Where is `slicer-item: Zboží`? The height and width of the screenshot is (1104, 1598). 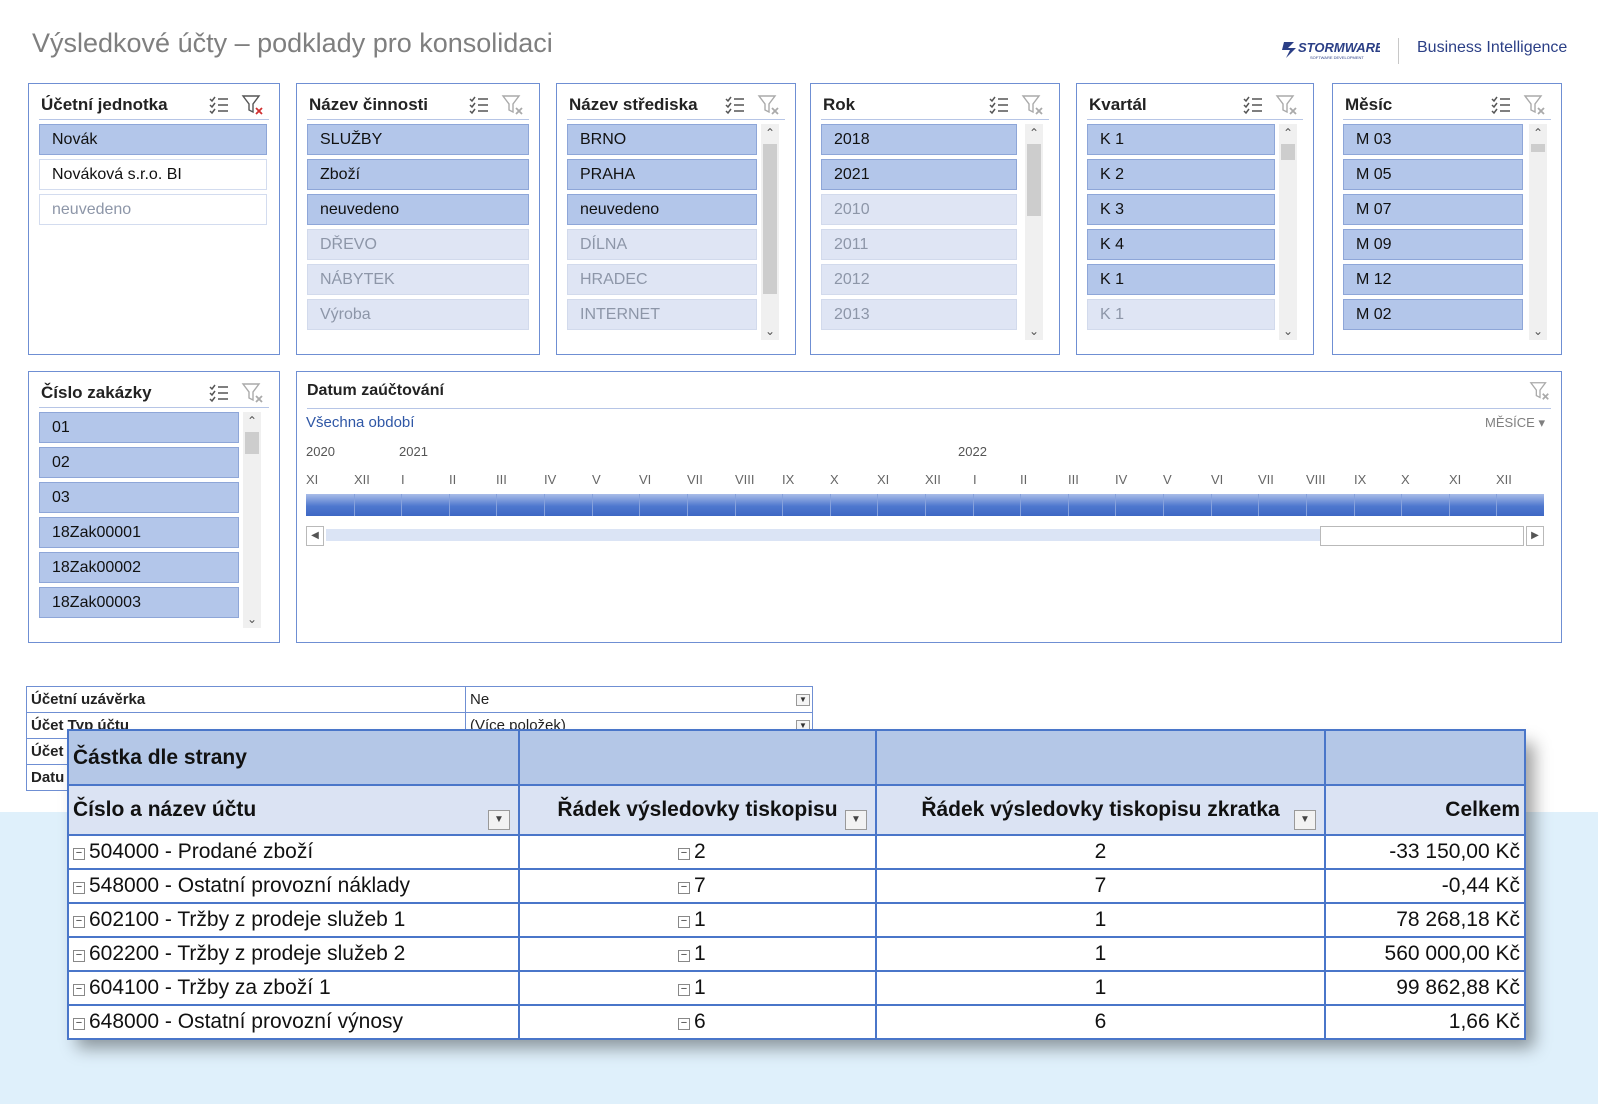 slicer-item: Zboží is located at coordinates (418, 174).